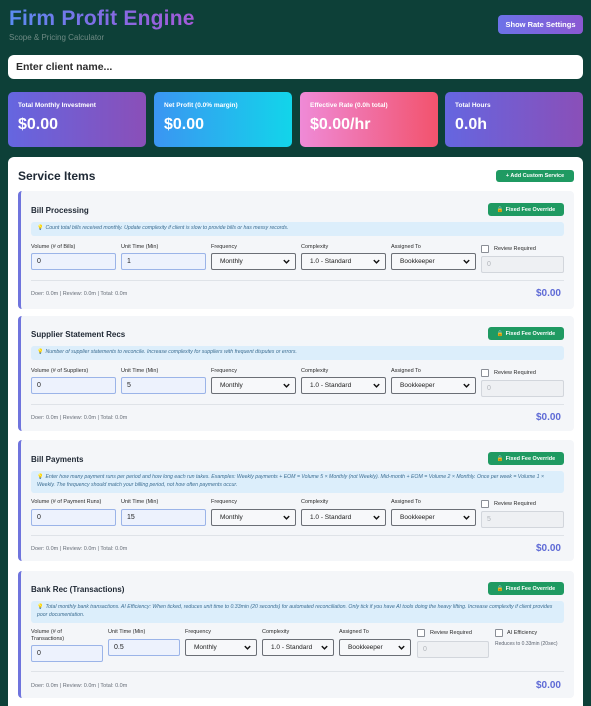 The image size is (591, 706). I want to click on volume-label: Volume (# of Transactions), so click(48, 635).